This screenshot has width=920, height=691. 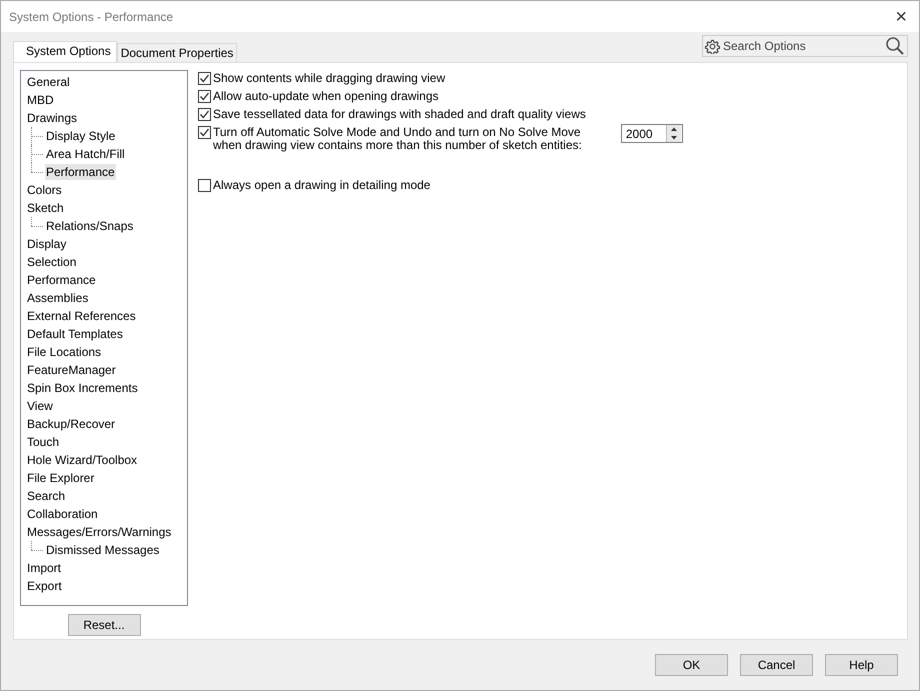 I want to click on option-label: Show contents while dragging drawing view, so click(x=329, y=78).